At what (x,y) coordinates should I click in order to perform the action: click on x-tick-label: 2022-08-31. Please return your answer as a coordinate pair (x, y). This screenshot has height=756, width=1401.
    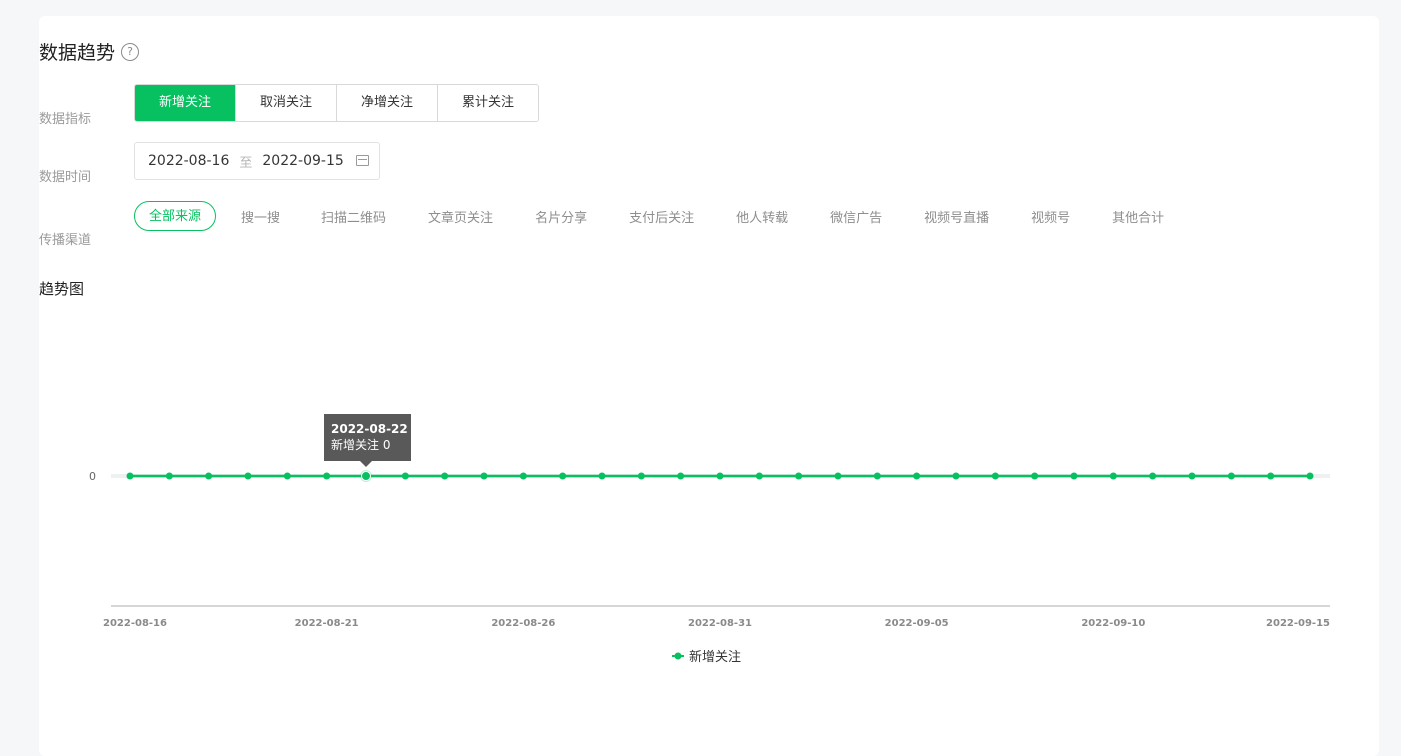
    Looking at the image, I should click on (720, 623).